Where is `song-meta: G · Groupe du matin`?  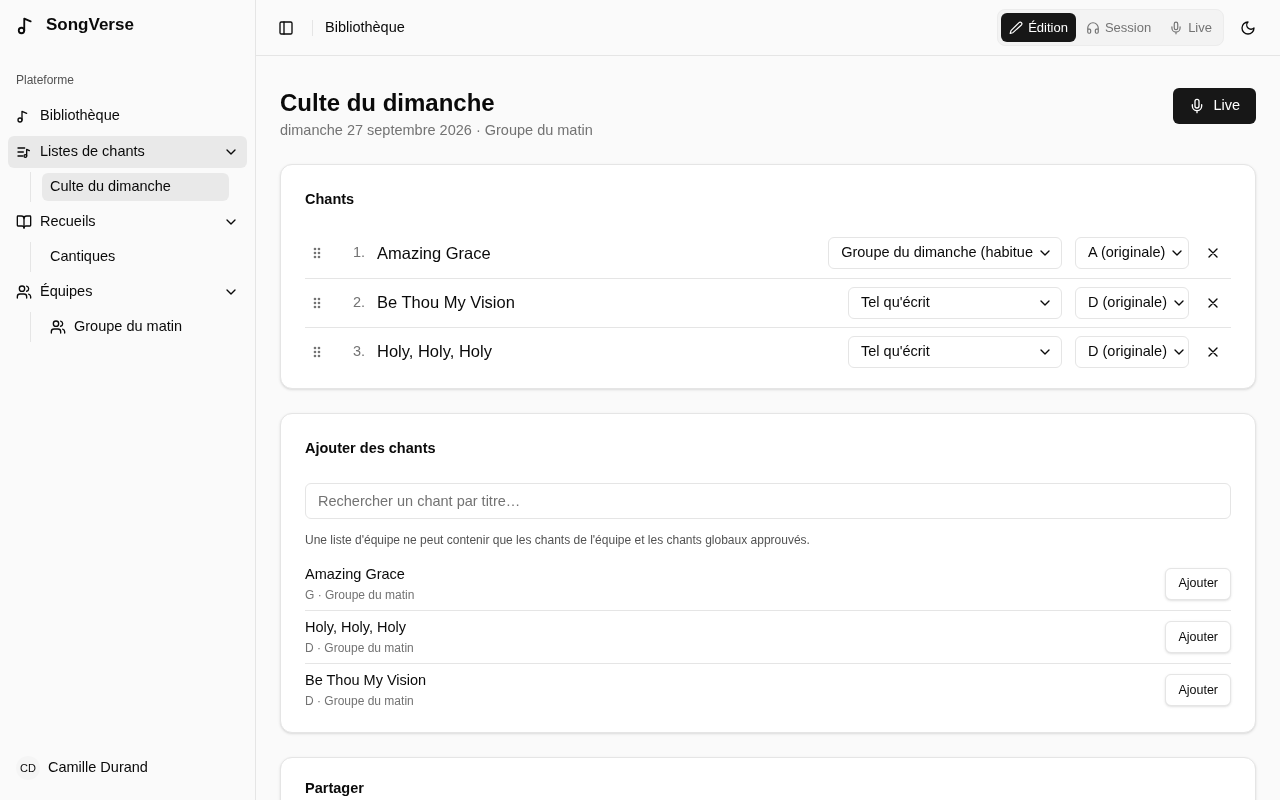
song-meta: G · Groupe du matin is located at coordinates (360, 595).